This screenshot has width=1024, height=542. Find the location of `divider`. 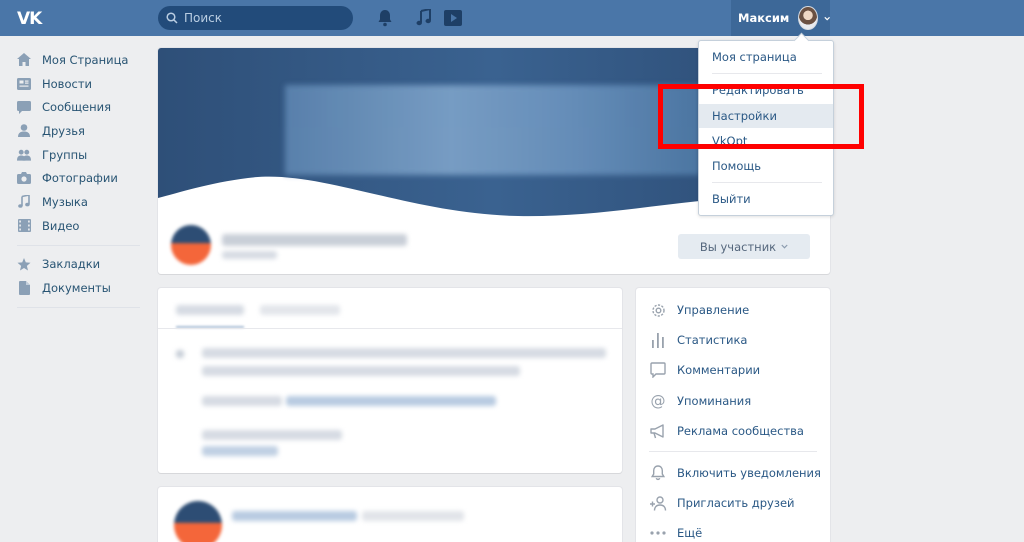

divider is located at coordinates (390, 328).